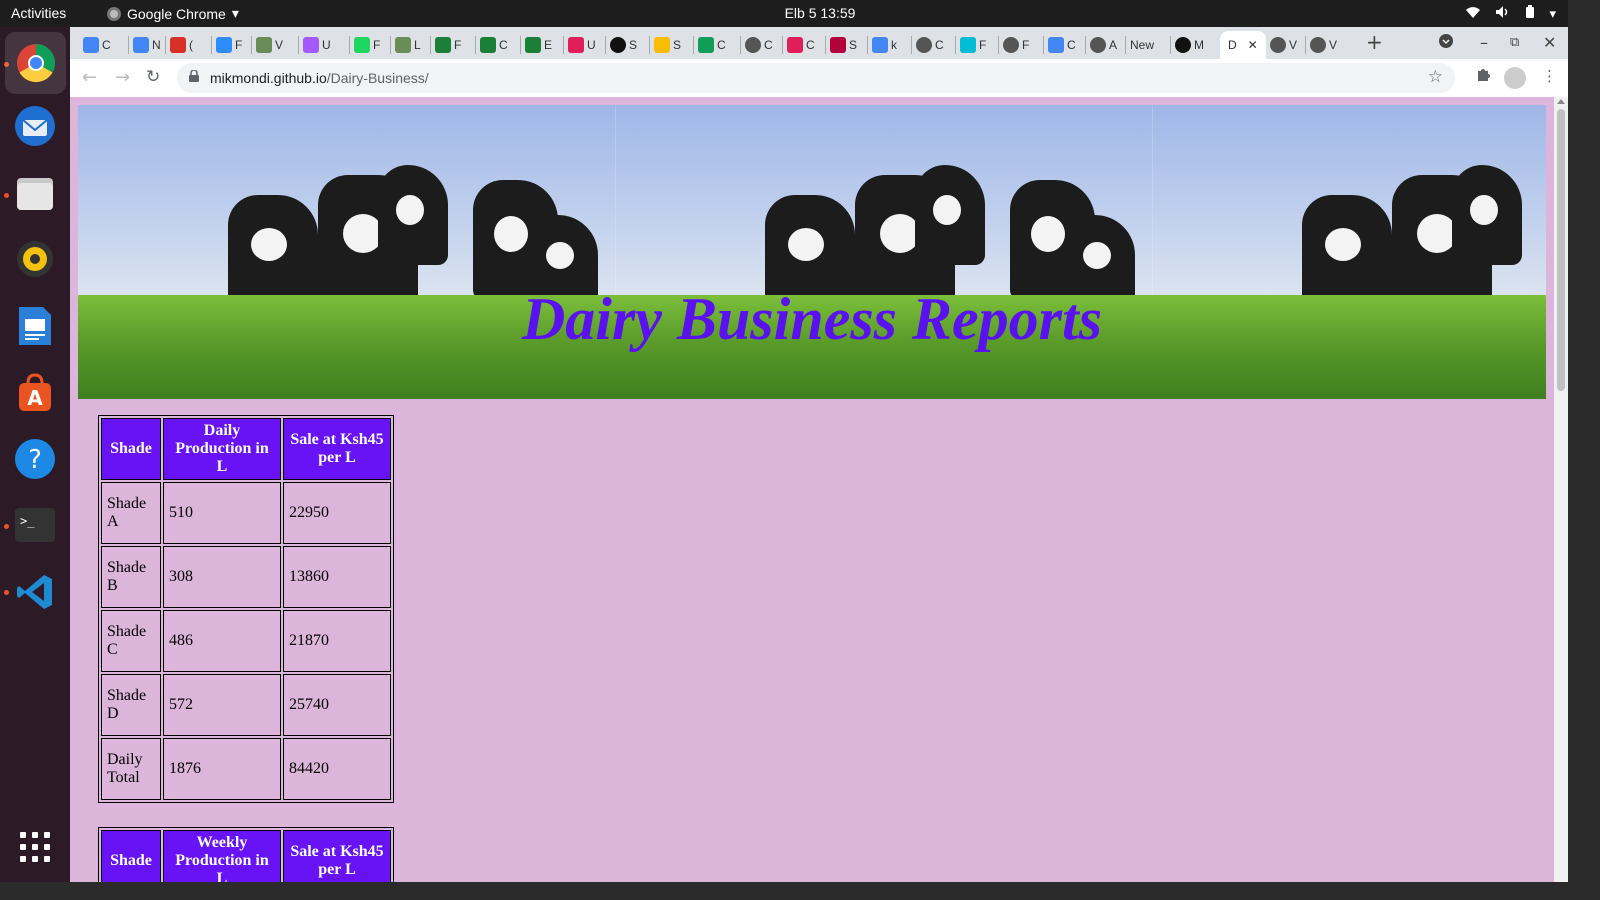 The image size is (1600, 900). Describe the element at coordinates (337, 641) in the screenshot. I see `table-cell: 21870` at that location.